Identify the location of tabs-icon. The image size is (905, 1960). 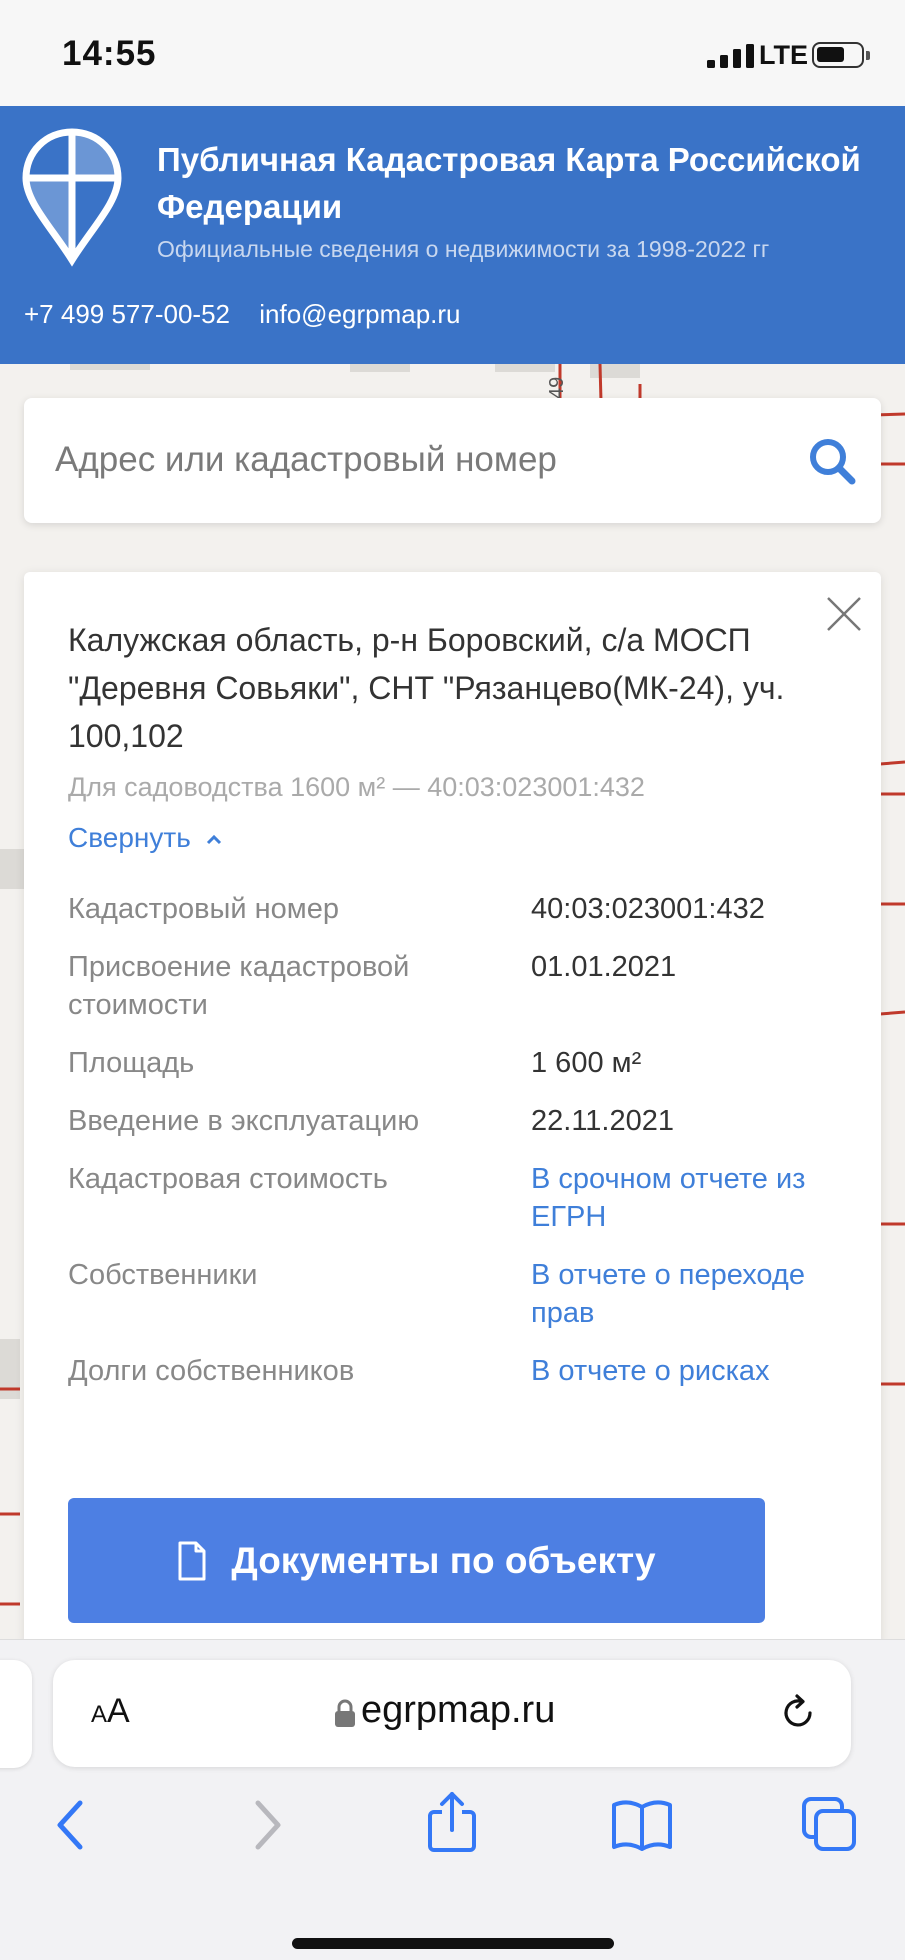
(830, 1825).